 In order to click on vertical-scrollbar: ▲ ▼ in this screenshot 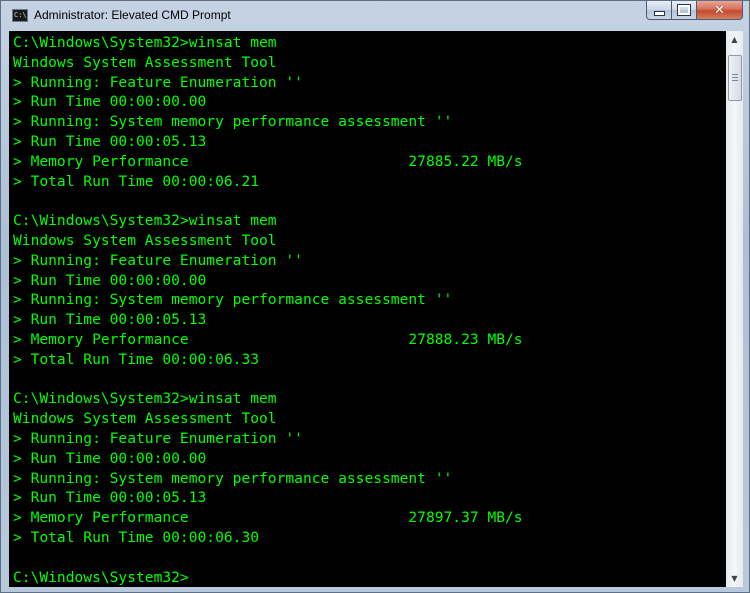, I will do `click(734, 309)`.